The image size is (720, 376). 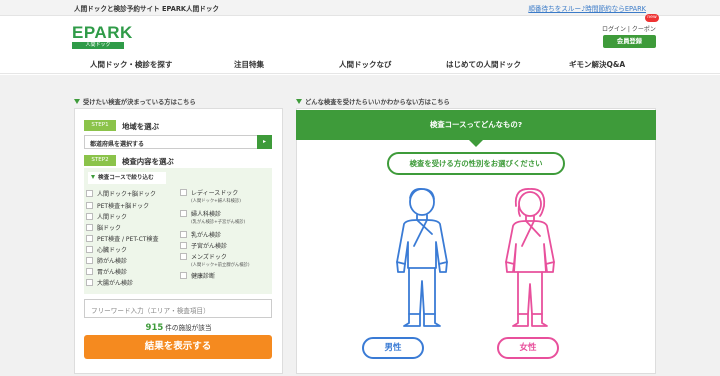 I want to click on logo-word: EPARK, so click(x=102, y=32).